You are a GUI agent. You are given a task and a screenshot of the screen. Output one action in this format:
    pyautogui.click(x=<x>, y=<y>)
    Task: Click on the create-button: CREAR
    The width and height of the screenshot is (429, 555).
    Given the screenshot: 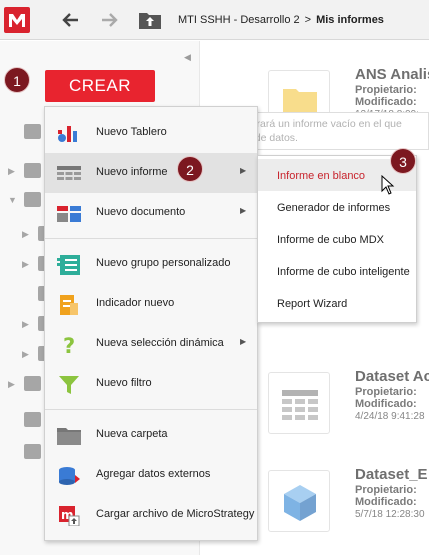 What is the action you would take?
    pyautogui.click(x=100, y=86)
    